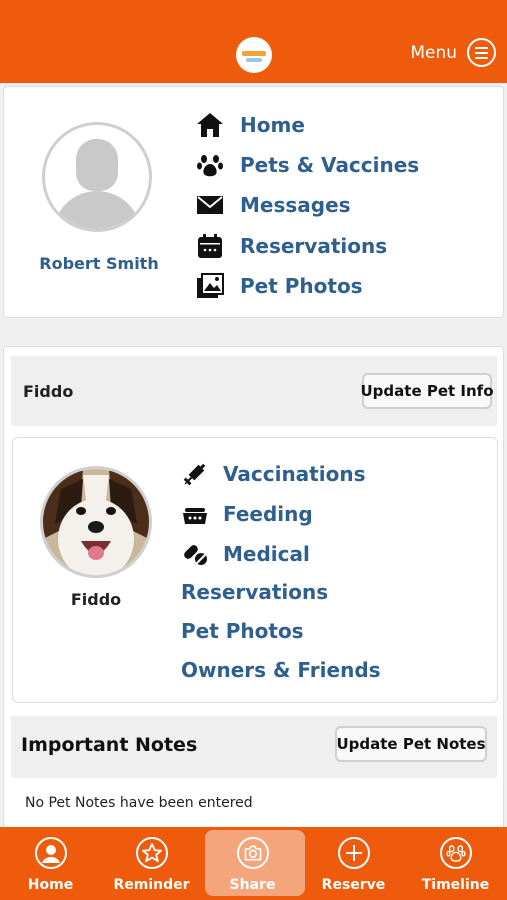 This screenshot has height=900, width=507. What do you see at coordinates (273, 205) in the screenshot?
I see `nav-messages: Messages` at bounding box center [273, 205].